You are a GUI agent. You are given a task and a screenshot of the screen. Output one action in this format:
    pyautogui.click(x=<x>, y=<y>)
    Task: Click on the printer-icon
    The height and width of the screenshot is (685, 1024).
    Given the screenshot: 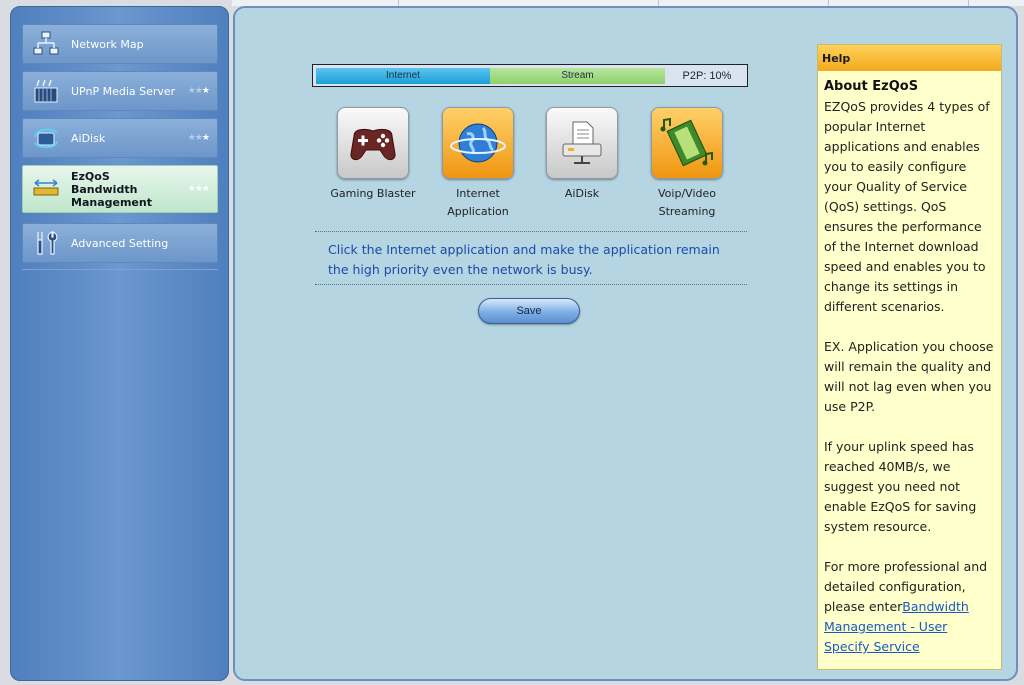 What is the action you would take?
    pyautogui.click(x=582, y=142)
    